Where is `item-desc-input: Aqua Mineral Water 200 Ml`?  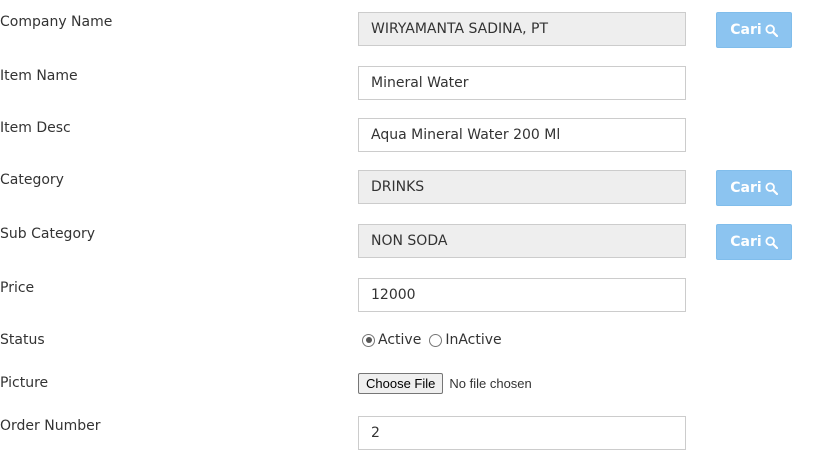 item-desc-input: Aqua Mineral Water 200 Ml is located at coordinates (522, 135).